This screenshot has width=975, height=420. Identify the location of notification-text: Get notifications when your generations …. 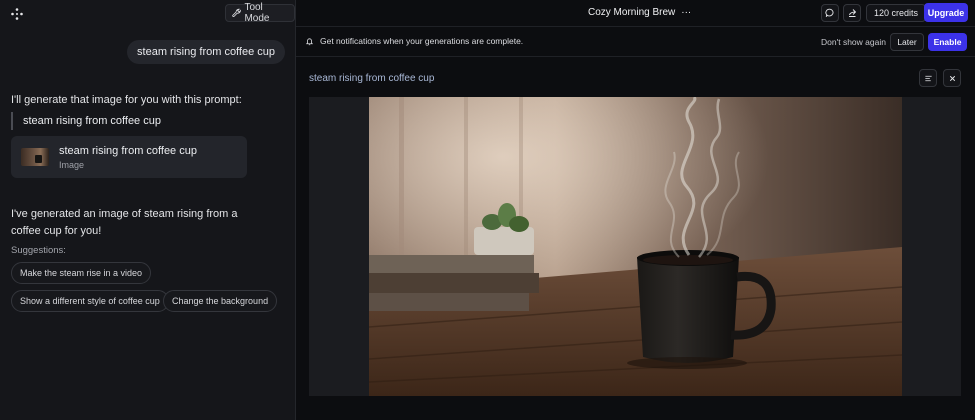
(422, 41).